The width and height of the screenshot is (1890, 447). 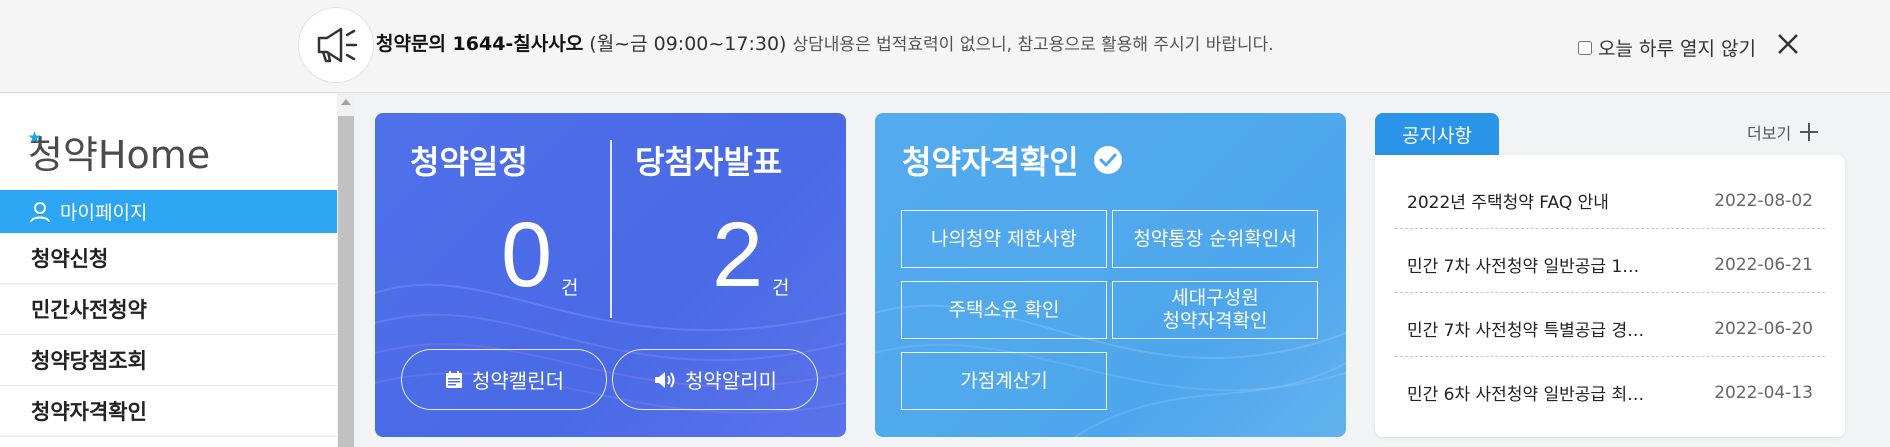 What do you see at coordinates (1033, 45) in the screenshot?
I see `notice-disclaimer: 상담내용은 법적효력이 없으니, 참고용으로 활용해 주시기 바랍니다.` at bounding box center [1033, 45].